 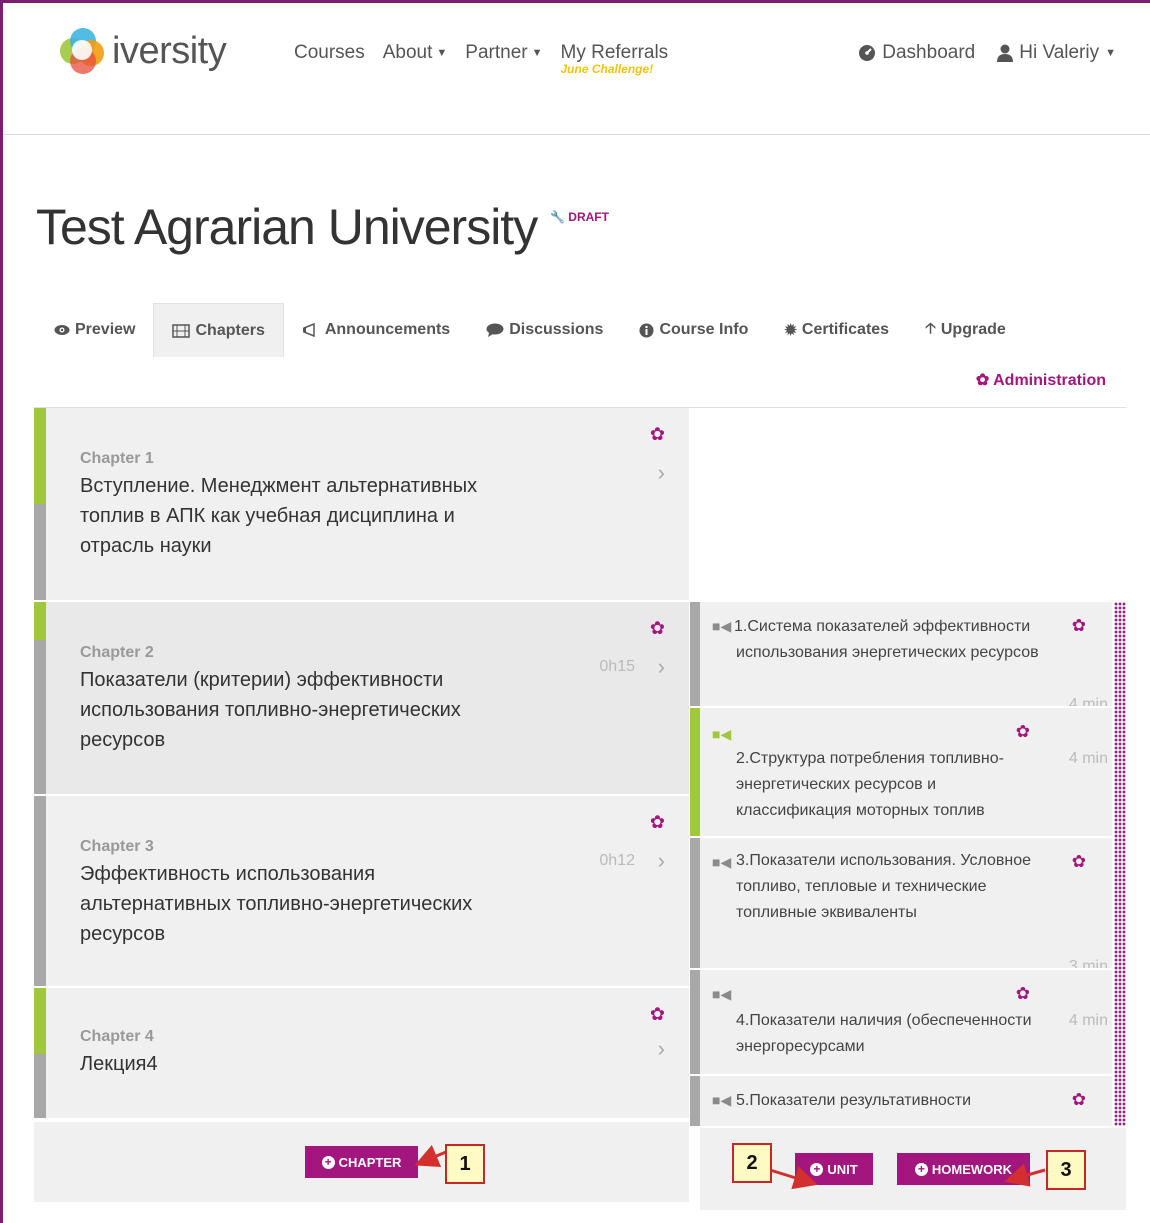 What do you see at coordinates (916, 53) in the screenshot?
I see `nav-dashboard: Dashboard` at bounding box center [916, 53].